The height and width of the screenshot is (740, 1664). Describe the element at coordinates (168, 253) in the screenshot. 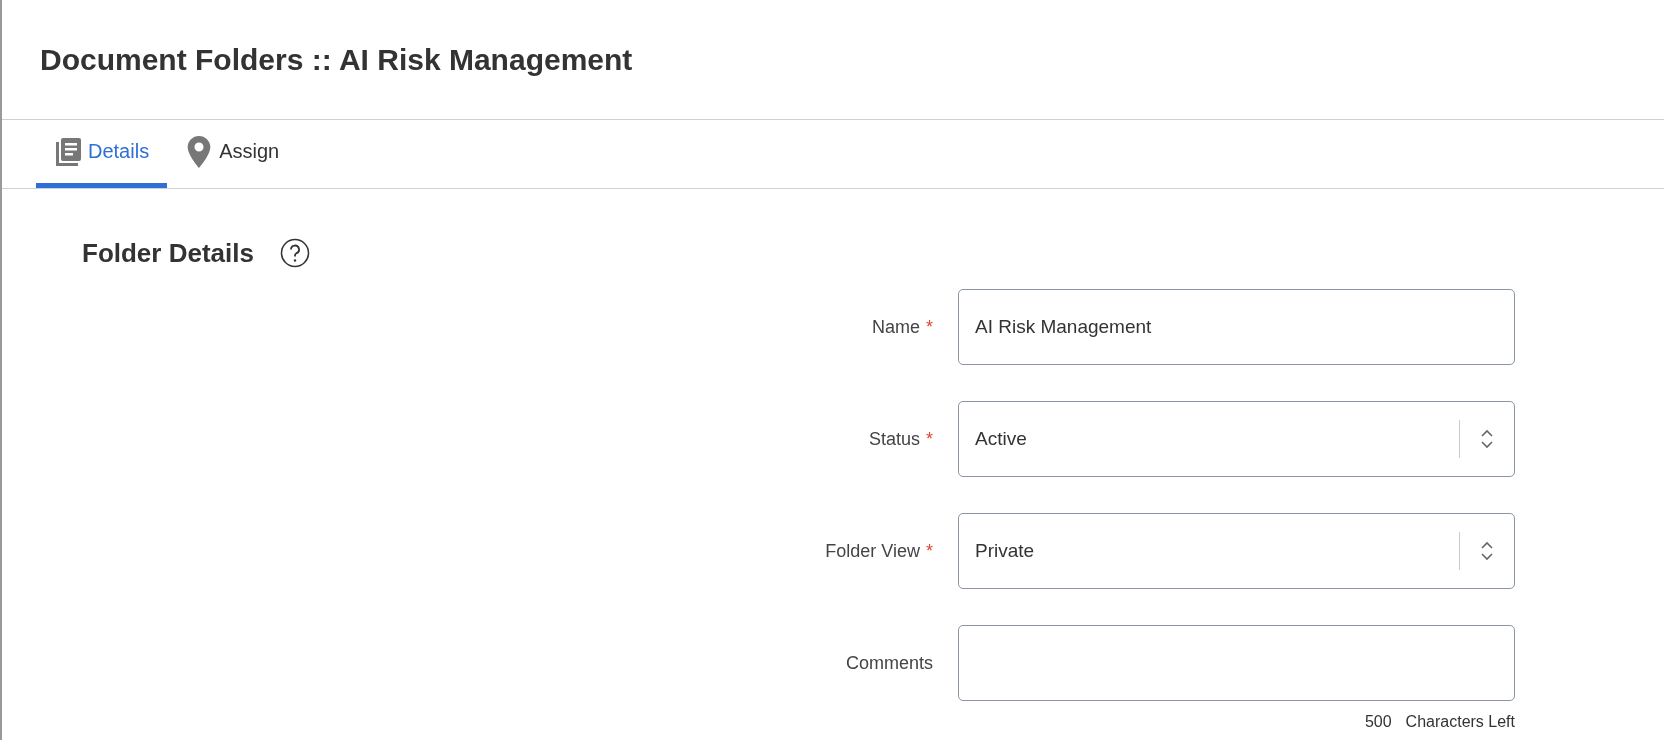

I see `section-title: Folder Details` at that location.